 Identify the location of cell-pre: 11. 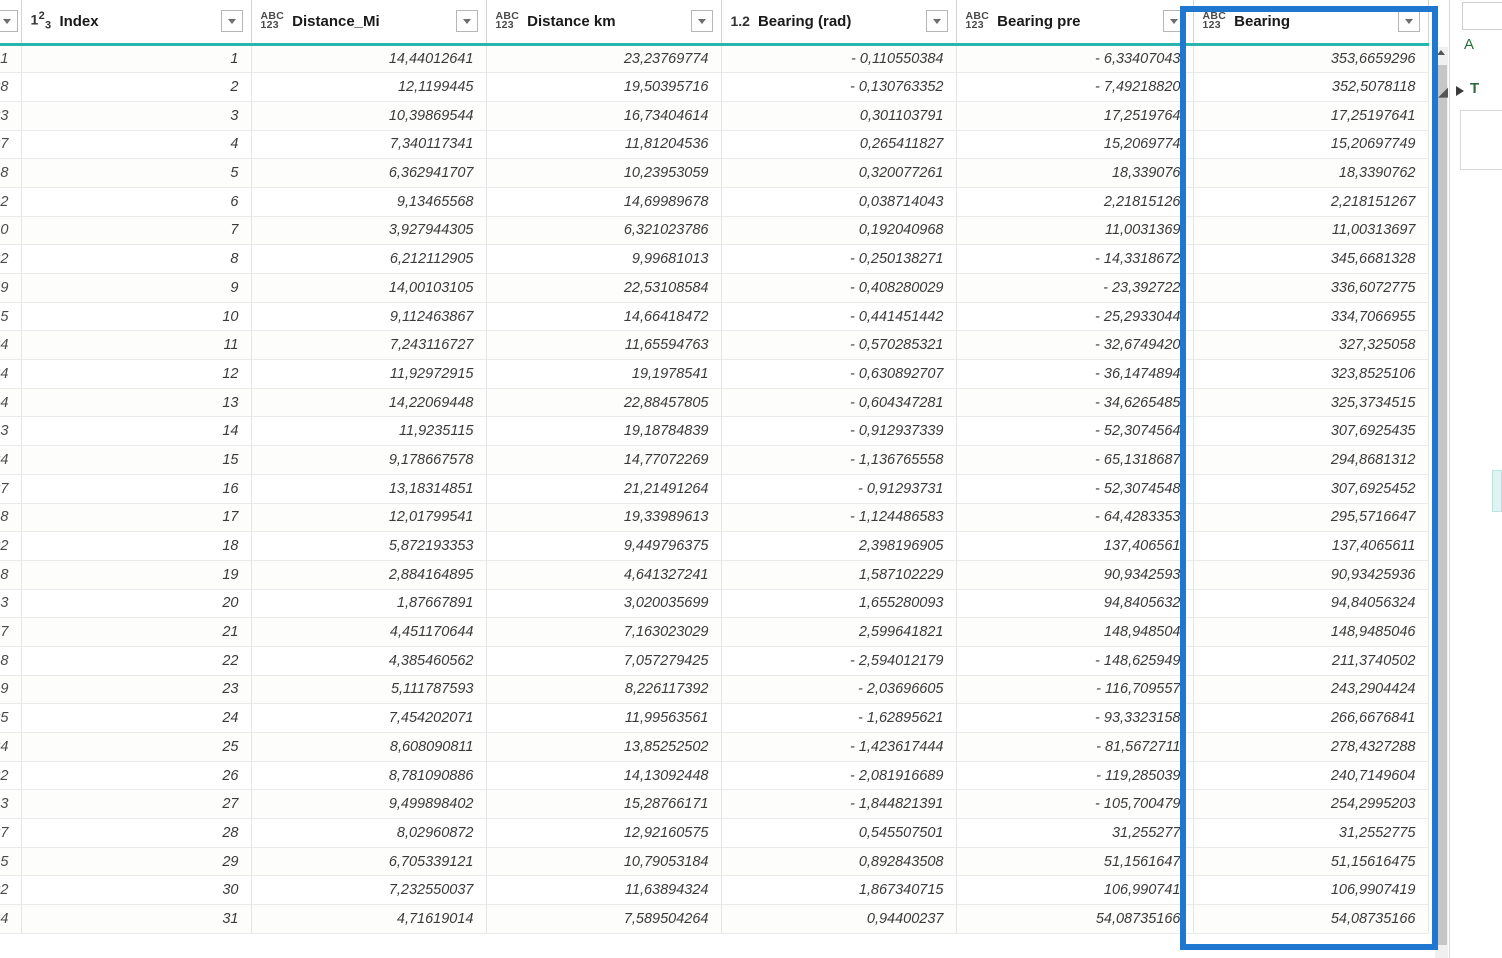
(11, 59).